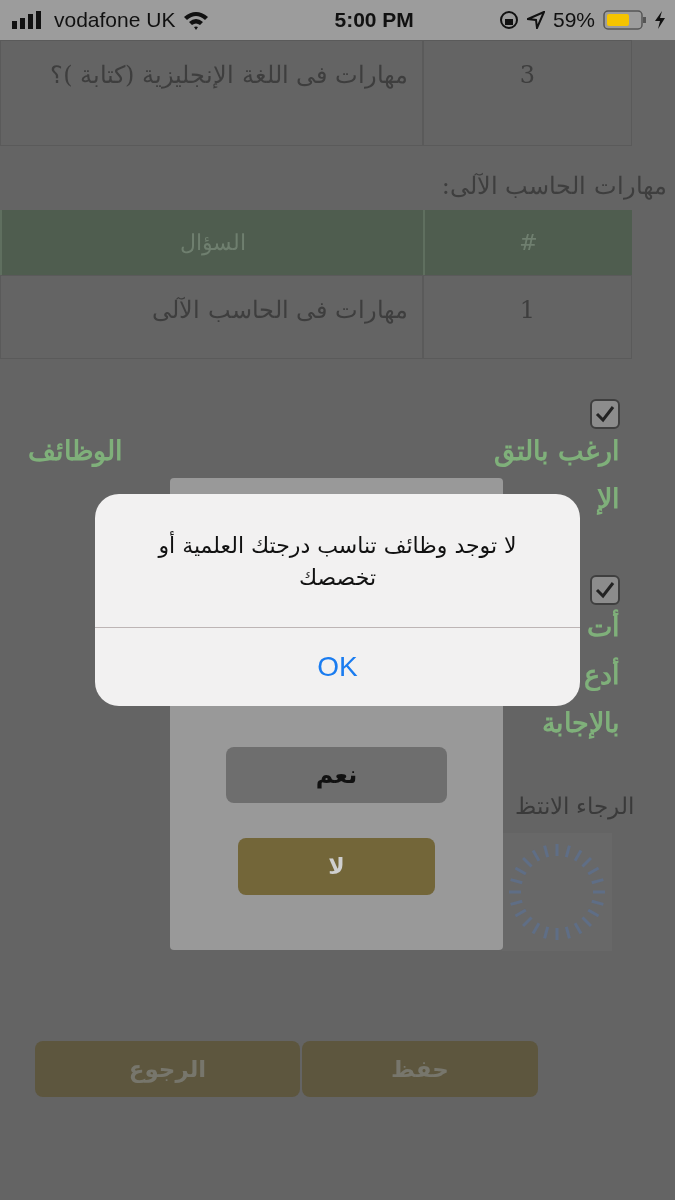  I want to click on clock-time: 5:00 PM, so click(374, 20).